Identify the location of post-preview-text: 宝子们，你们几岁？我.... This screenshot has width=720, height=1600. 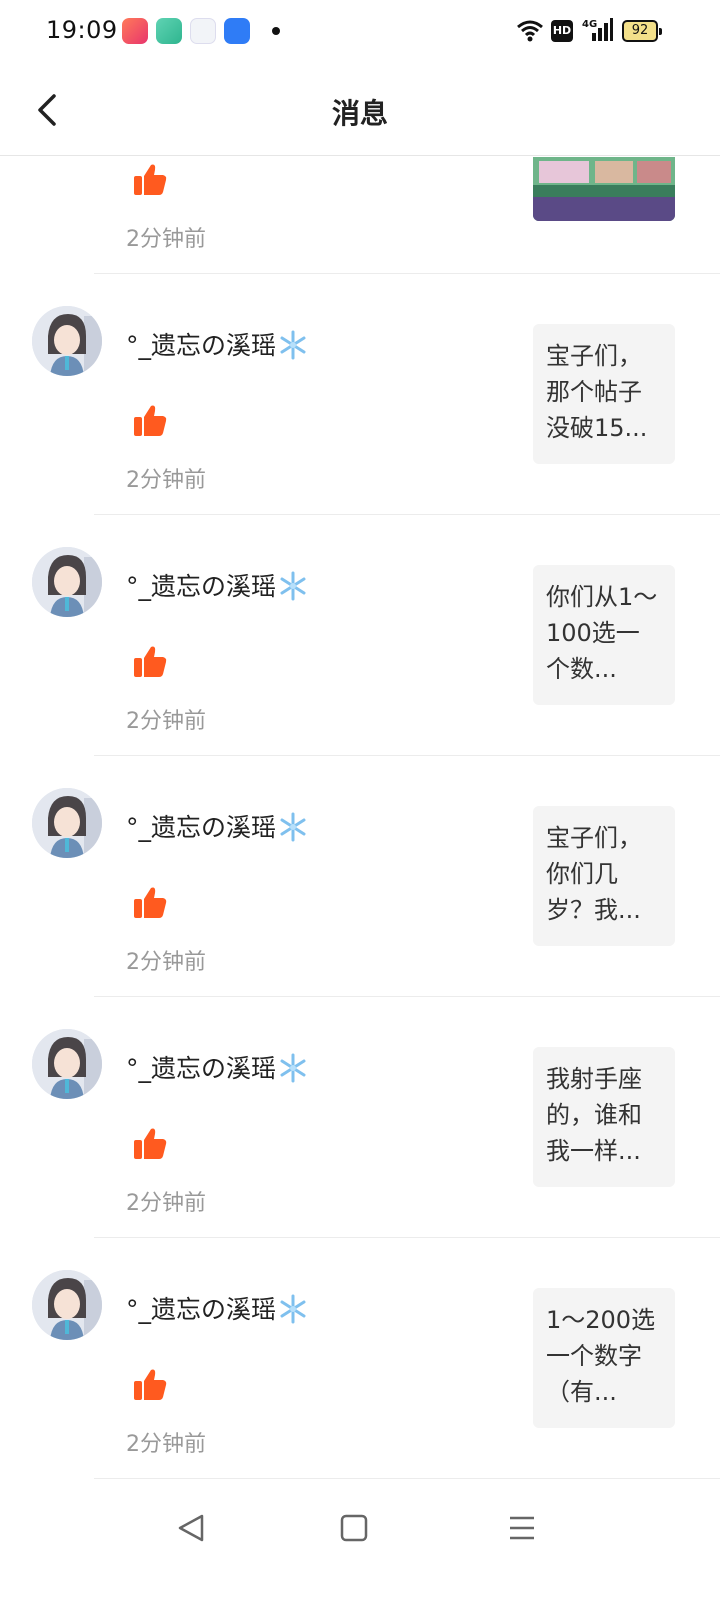
(594, 874).